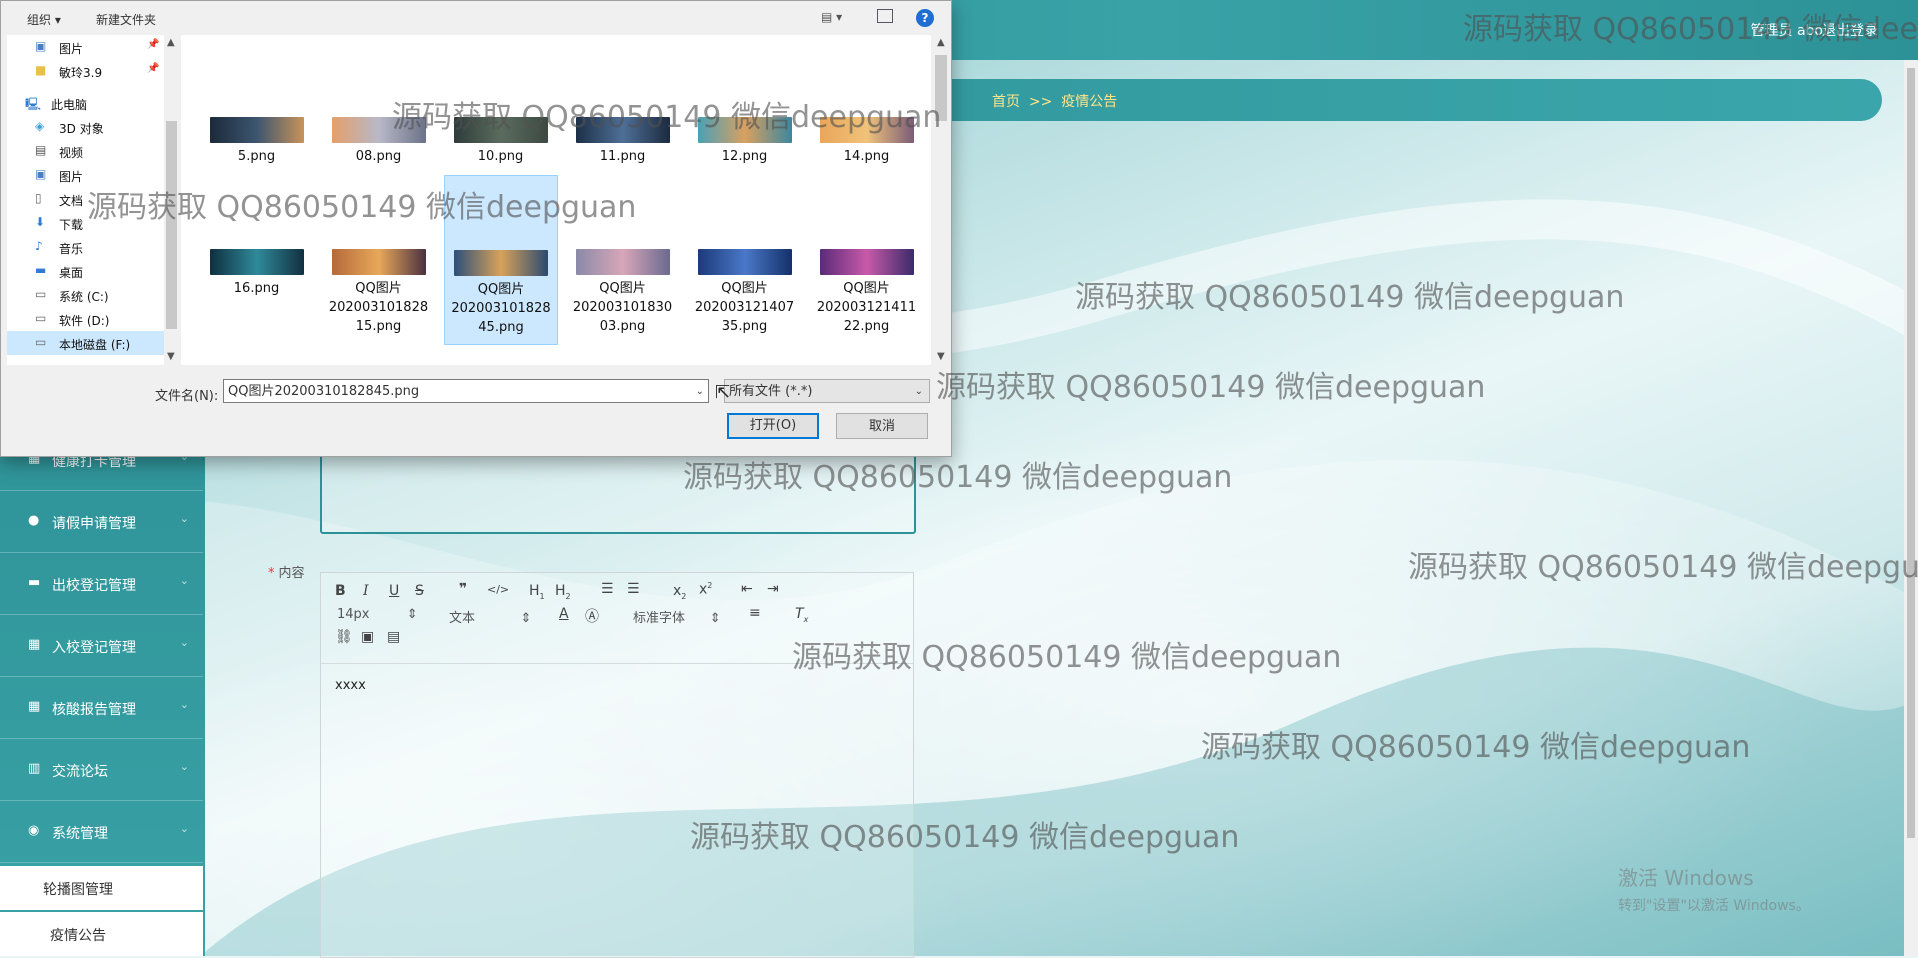 This screenshot has height=958, width=1918. Describe the element at coordinates (463, 589) in the screenshot. I see `blockquote-icon: ❞` at that location.